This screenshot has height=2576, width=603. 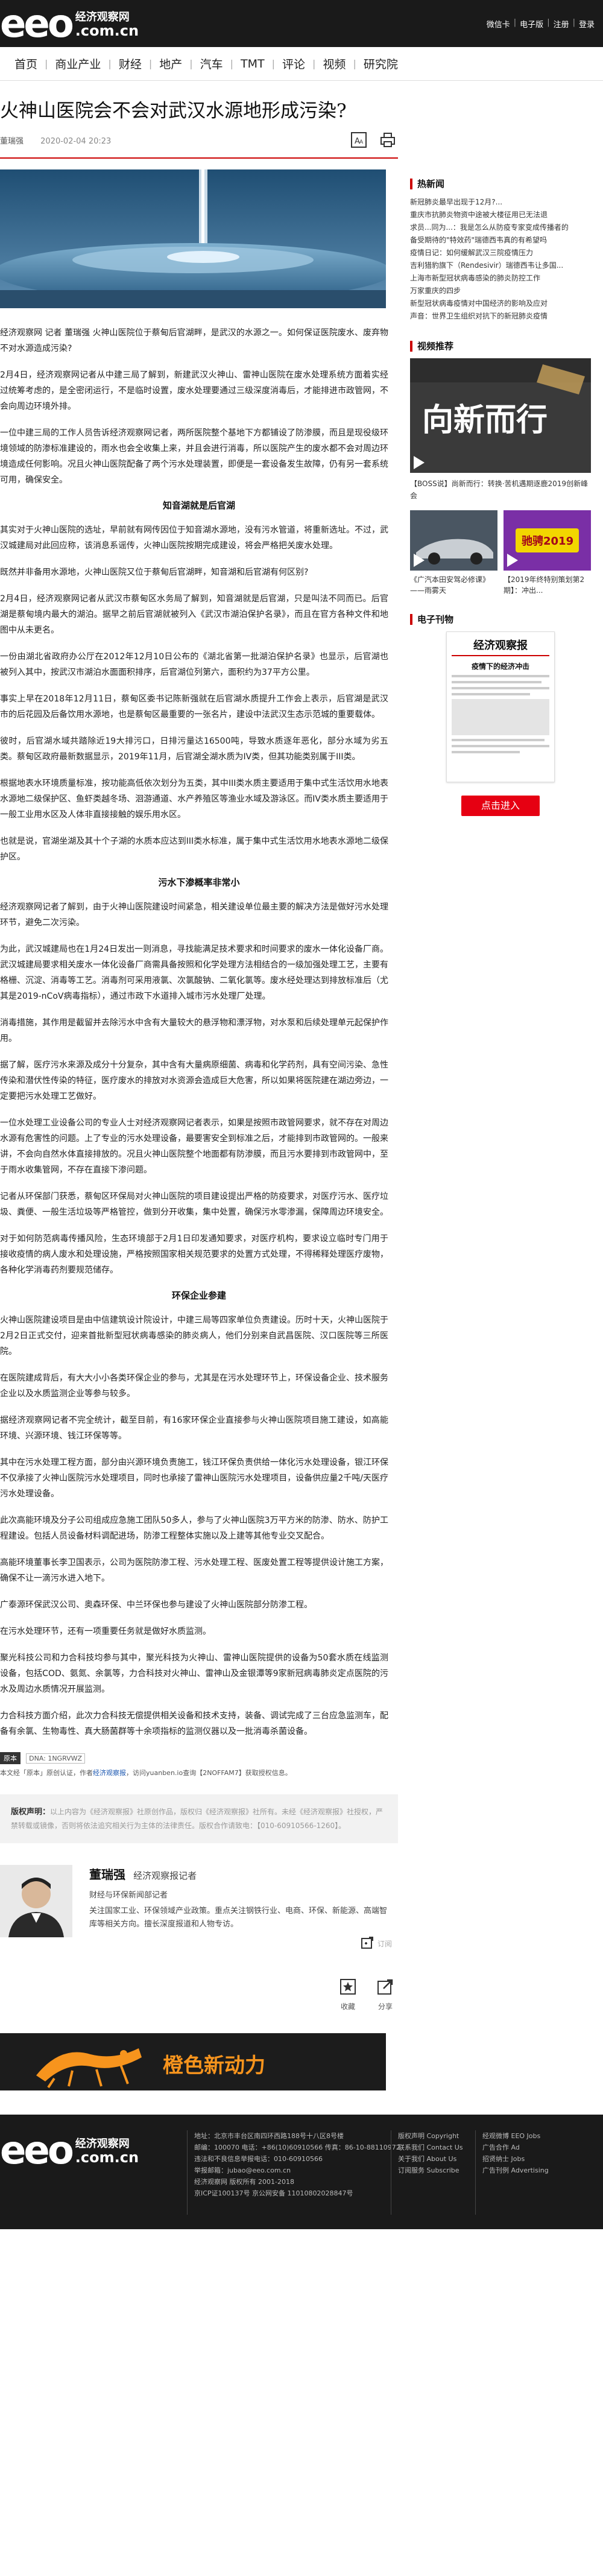 What do you see at coordinates (170, 63) in the screenshot?
I see `nav-realestate: 地产` at bounding box center [170, 63].